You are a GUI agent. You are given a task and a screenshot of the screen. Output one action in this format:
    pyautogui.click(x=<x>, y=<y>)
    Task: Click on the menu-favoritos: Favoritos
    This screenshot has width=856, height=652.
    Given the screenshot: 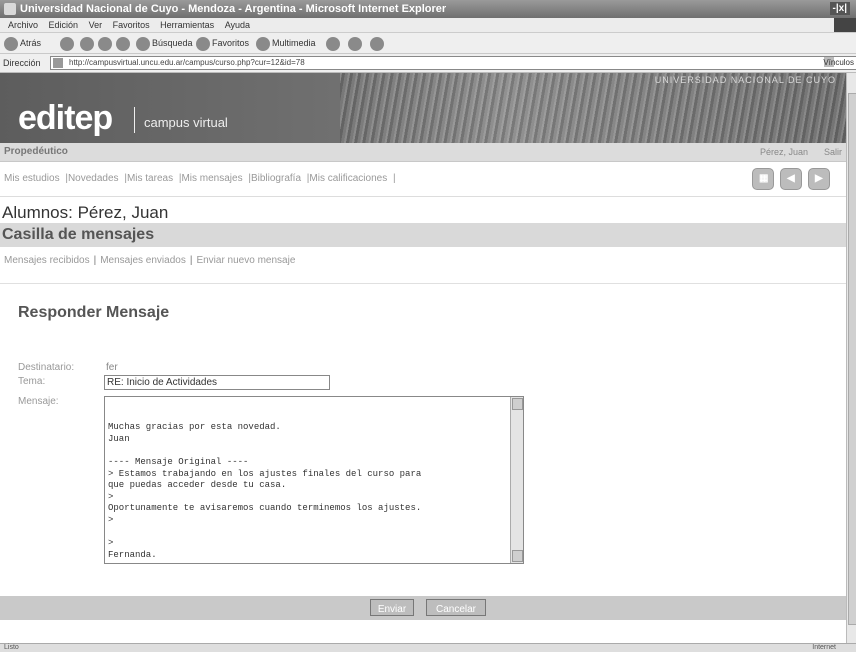 What is the action you would take?
    pyautogui.click(x=131, y=25)
    